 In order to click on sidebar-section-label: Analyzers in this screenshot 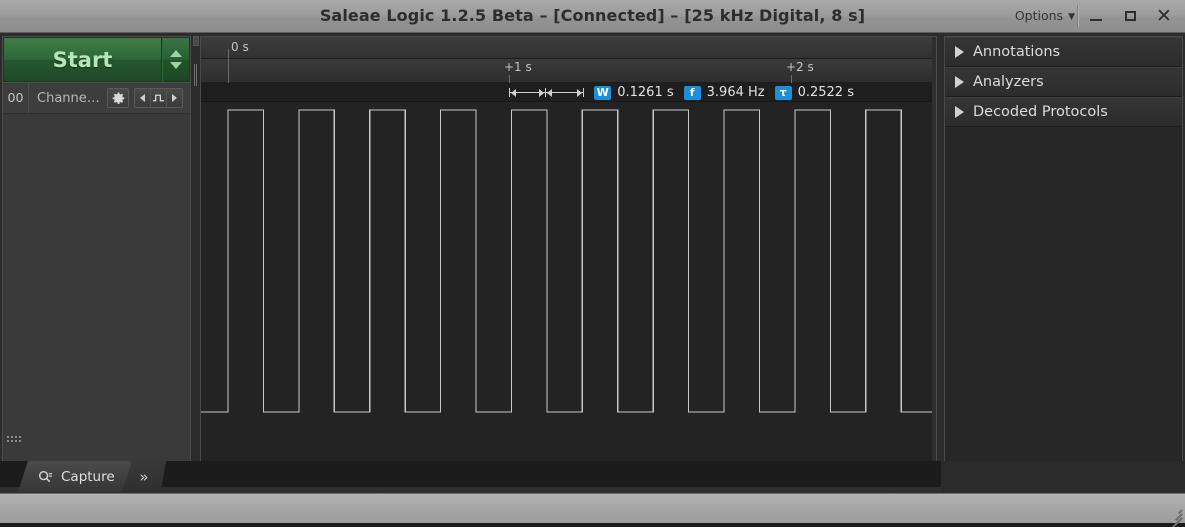, I will do `click(1008, 82)`.